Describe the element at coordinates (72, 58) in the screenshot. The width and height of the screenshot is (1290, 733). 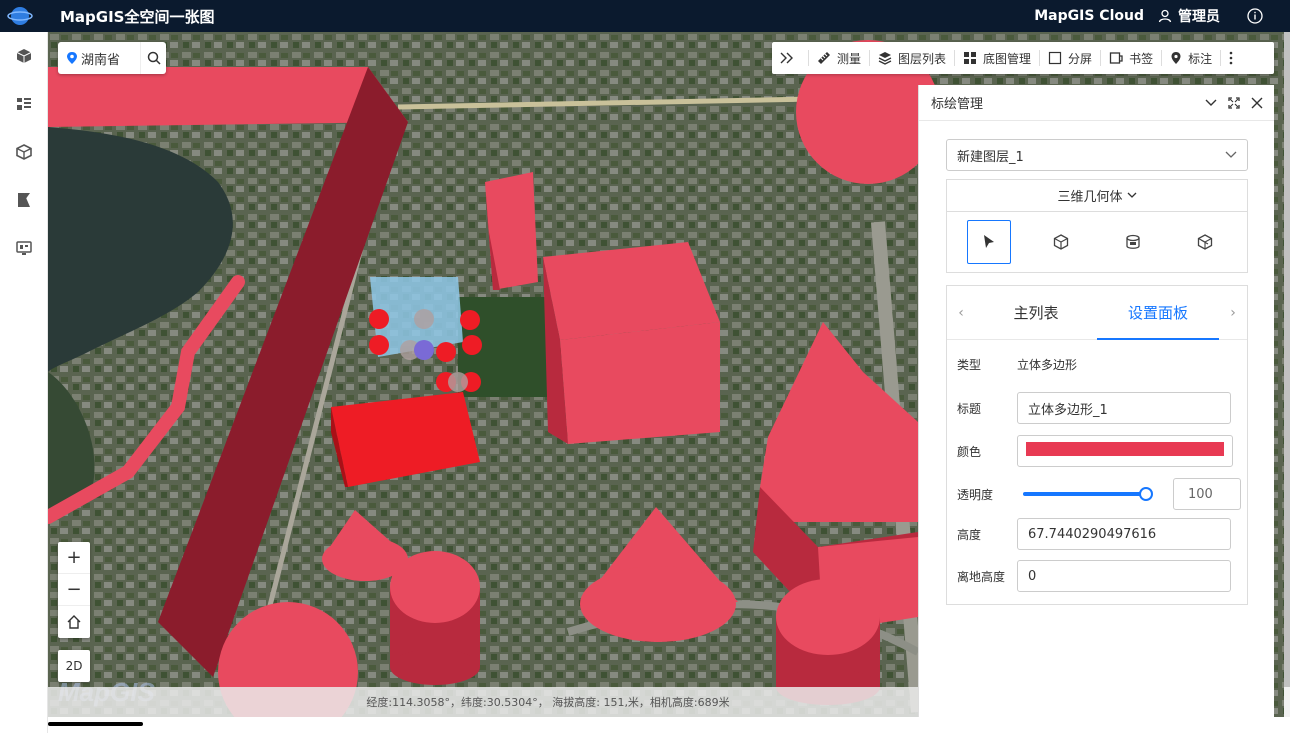
I see `location-pin-icon` at that location.